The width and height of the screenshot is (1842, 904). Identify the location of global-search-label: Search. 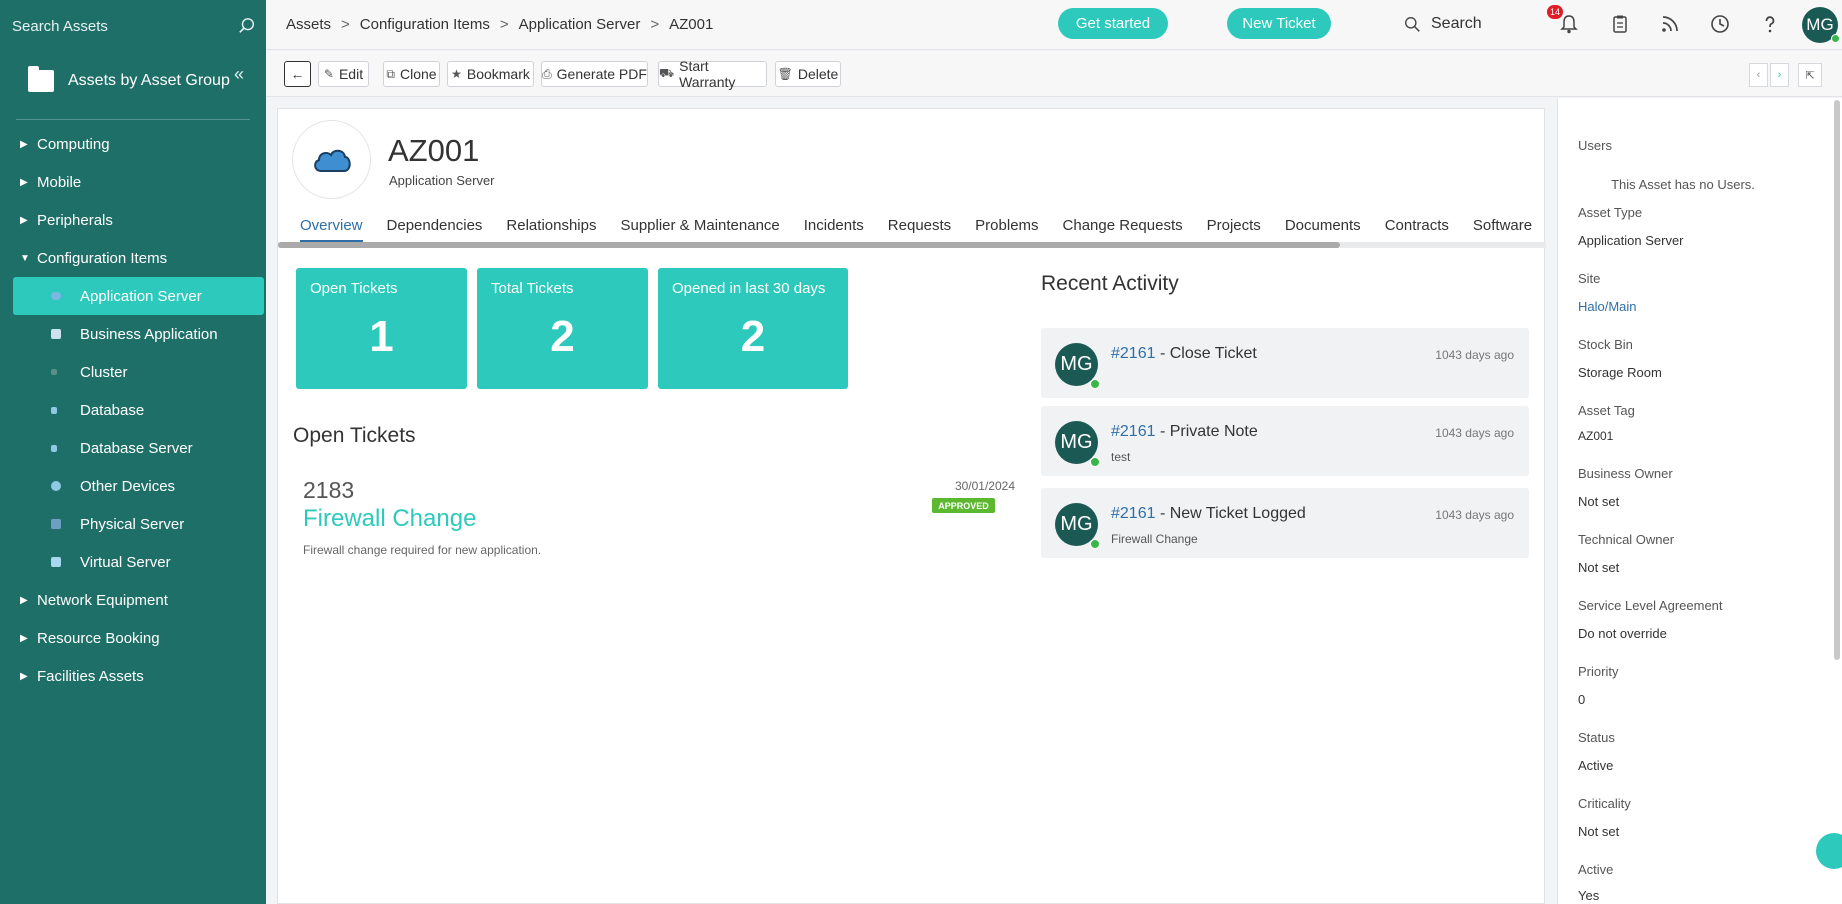
(1456, 24).